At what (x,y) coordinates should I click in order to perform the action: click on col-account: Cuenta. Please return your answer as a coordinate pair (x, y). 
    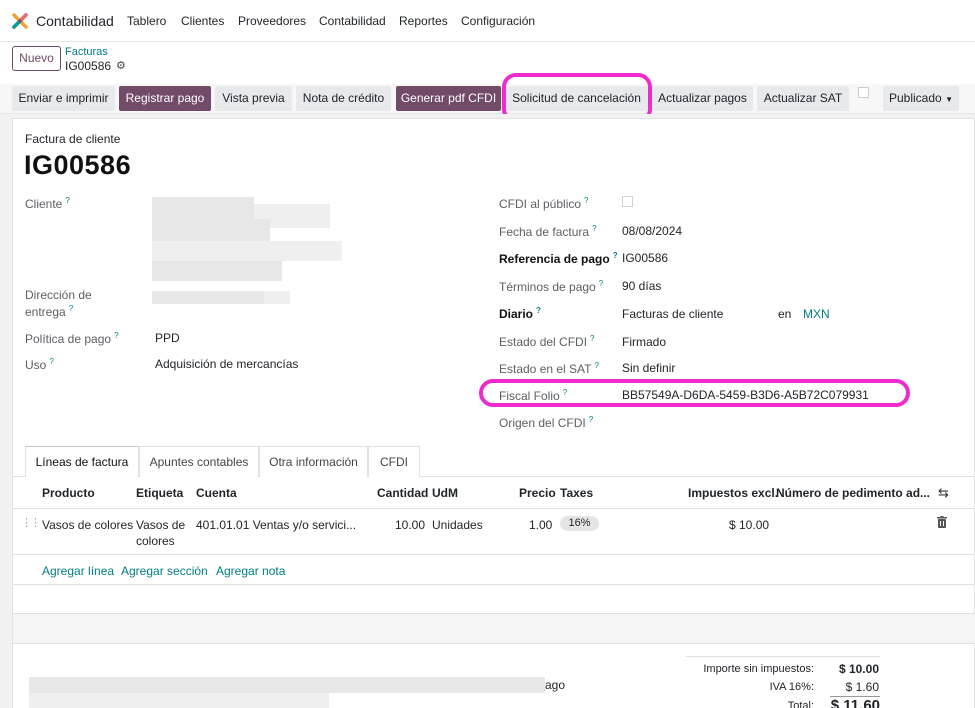
    Looking at the image, I should click on (216, 493).